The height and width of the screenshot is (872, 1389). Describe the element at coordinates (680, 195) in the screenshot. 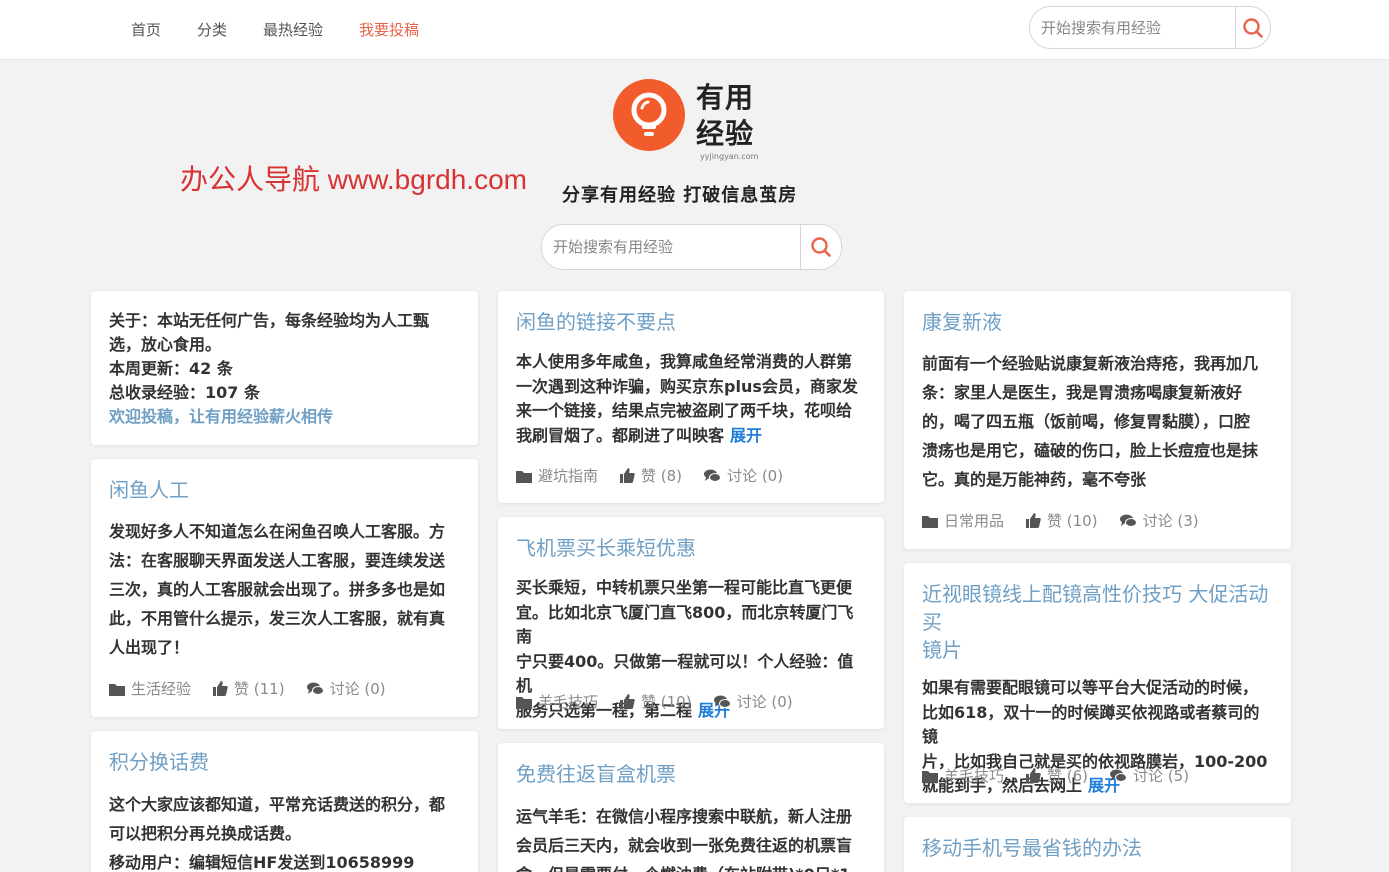

I see `slogan: 分享有用经验 打破信息茧房` at that location.